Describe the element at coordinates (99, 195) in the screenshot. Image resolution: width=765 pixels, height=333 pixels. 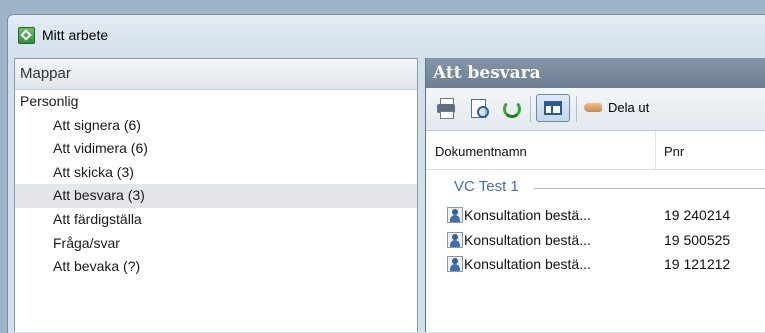
I see `folder-label: Att besvara (3)` at that location.